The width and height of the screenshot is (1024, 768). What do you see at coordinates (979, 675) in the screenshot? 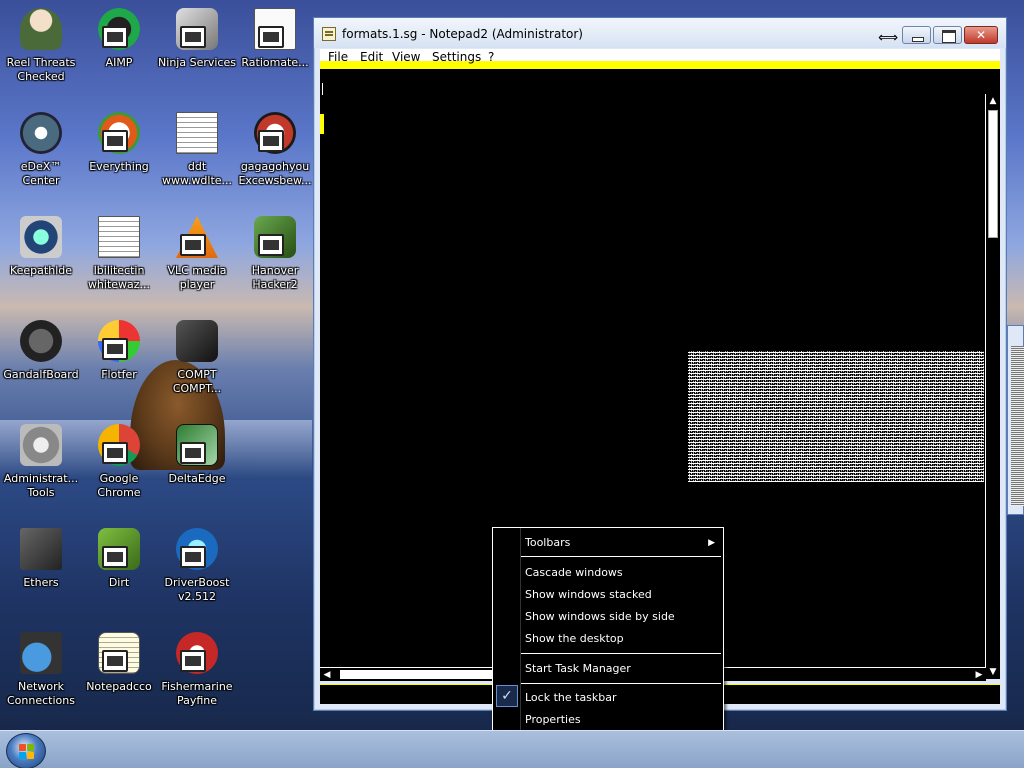
I see `scroll-right-icon: ▶` at bounding box center [979, 675].